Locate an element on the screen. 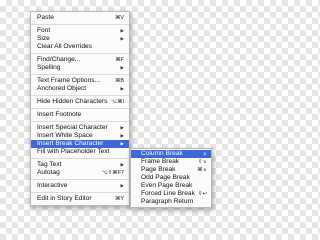 This screenshot has height=240, width=320. submenu-item-label: Frame Break is located at coordinates (160, 161).